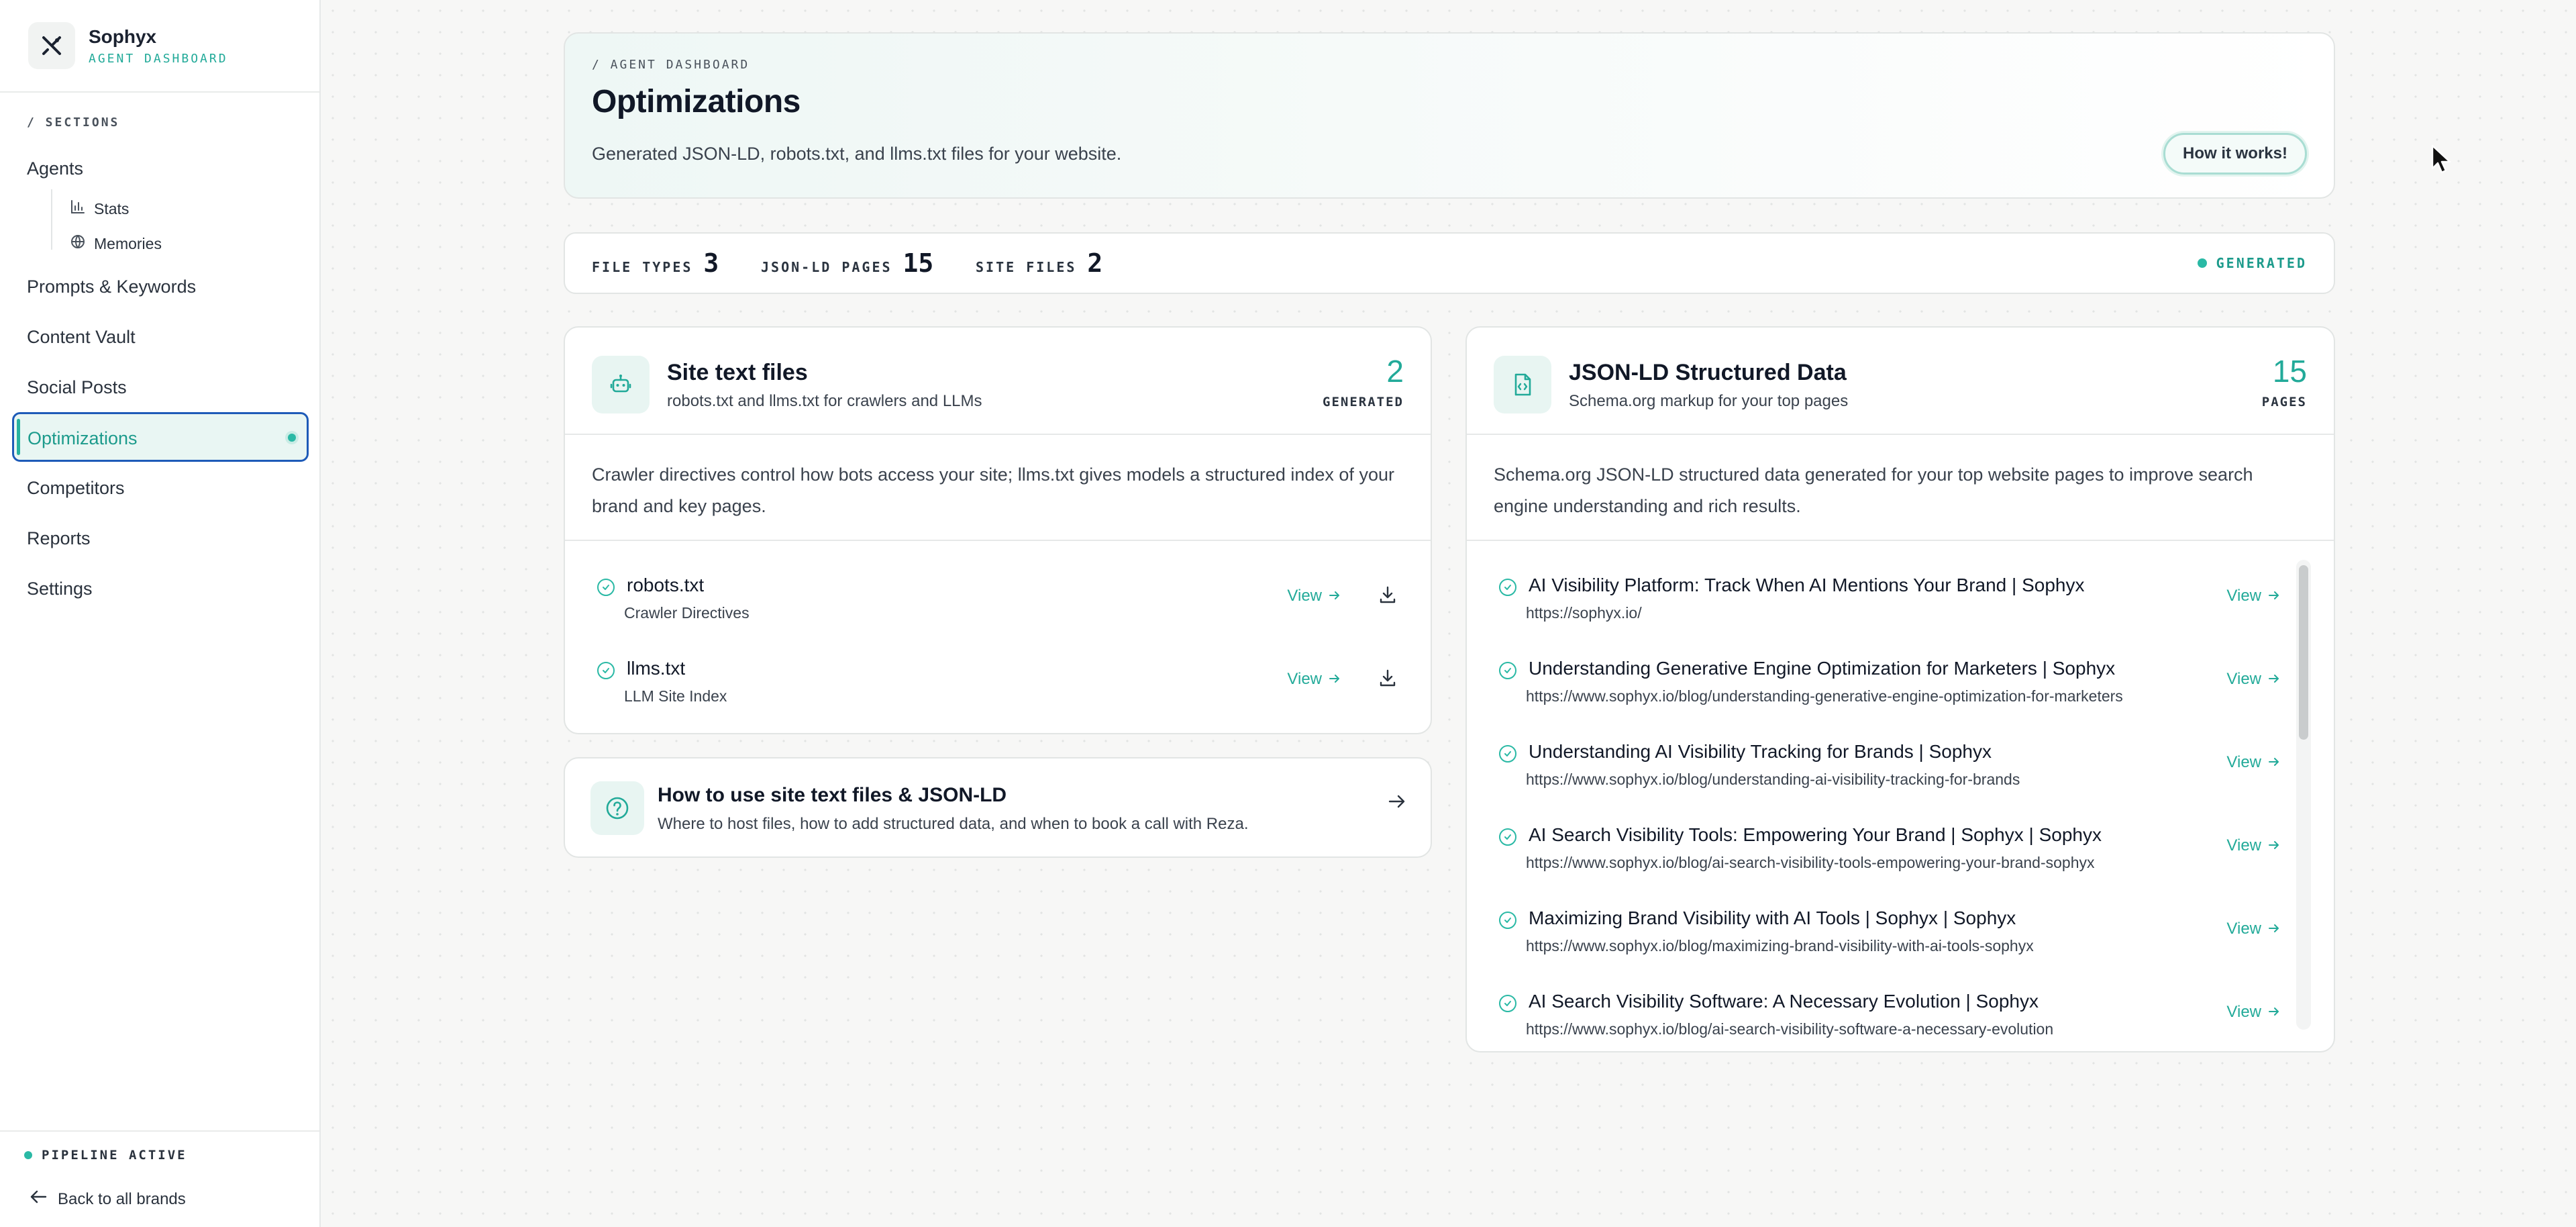  What do you see at coordinates (2303, 652) in the screenshot?
I see `scrollbar-thumb` at bounding box center [2303, 652].